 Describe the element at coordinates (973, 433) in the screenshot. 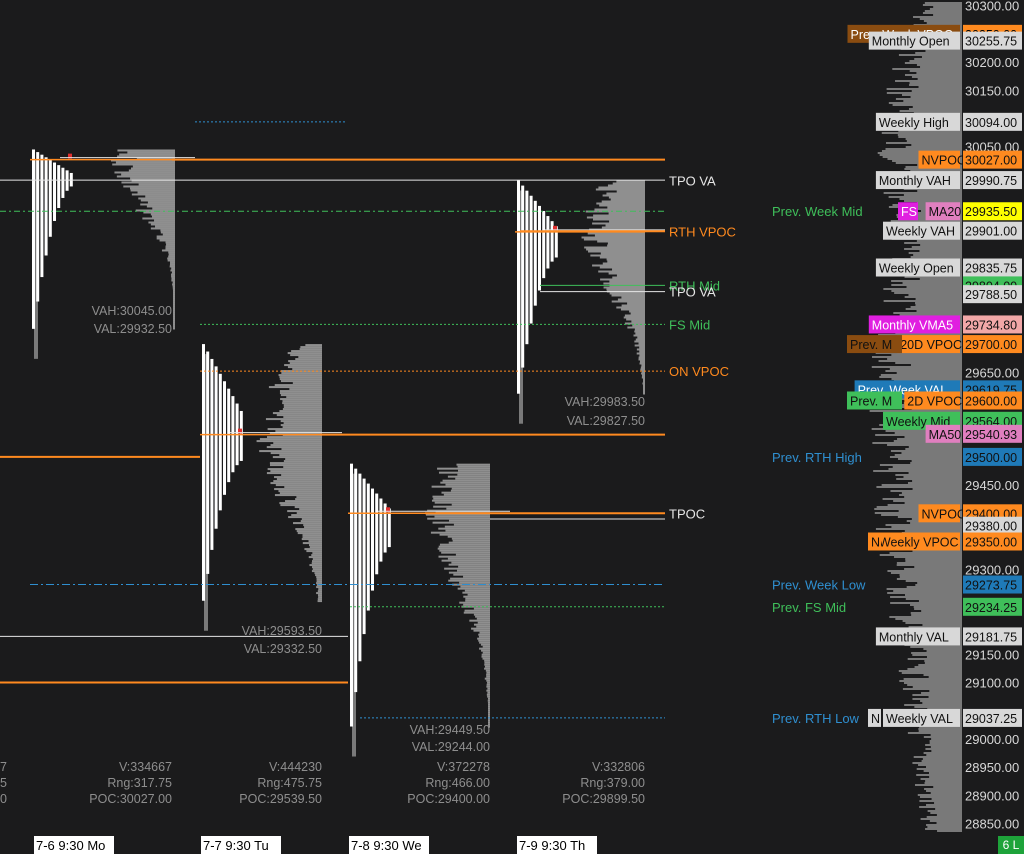

I see `reference-level-tag: MA50 29540.93` at that location.